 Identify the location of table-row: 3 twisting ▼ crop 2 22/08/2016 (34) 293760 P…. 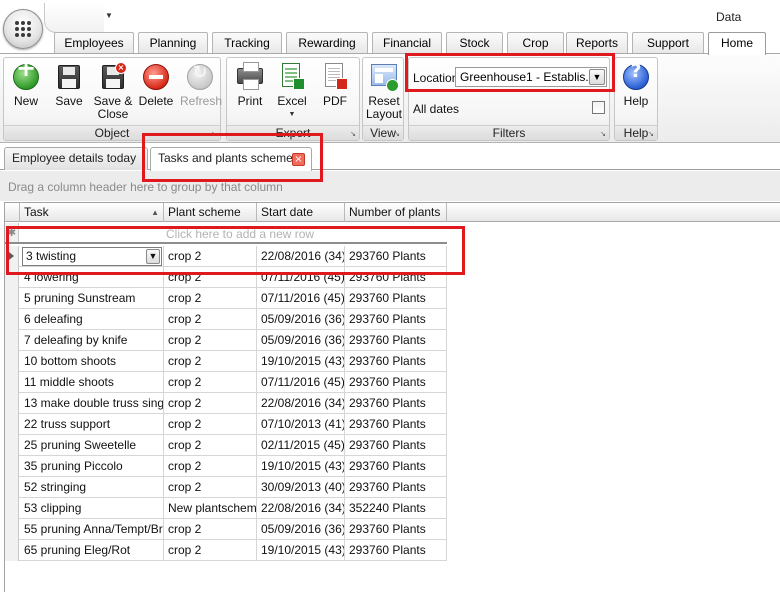
(226, 256).